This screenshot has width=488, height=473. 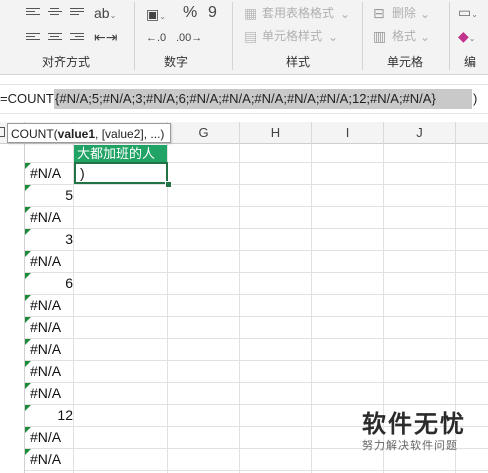 I want to click on format-cells-icon: ▥, so click(x=379, y=36).